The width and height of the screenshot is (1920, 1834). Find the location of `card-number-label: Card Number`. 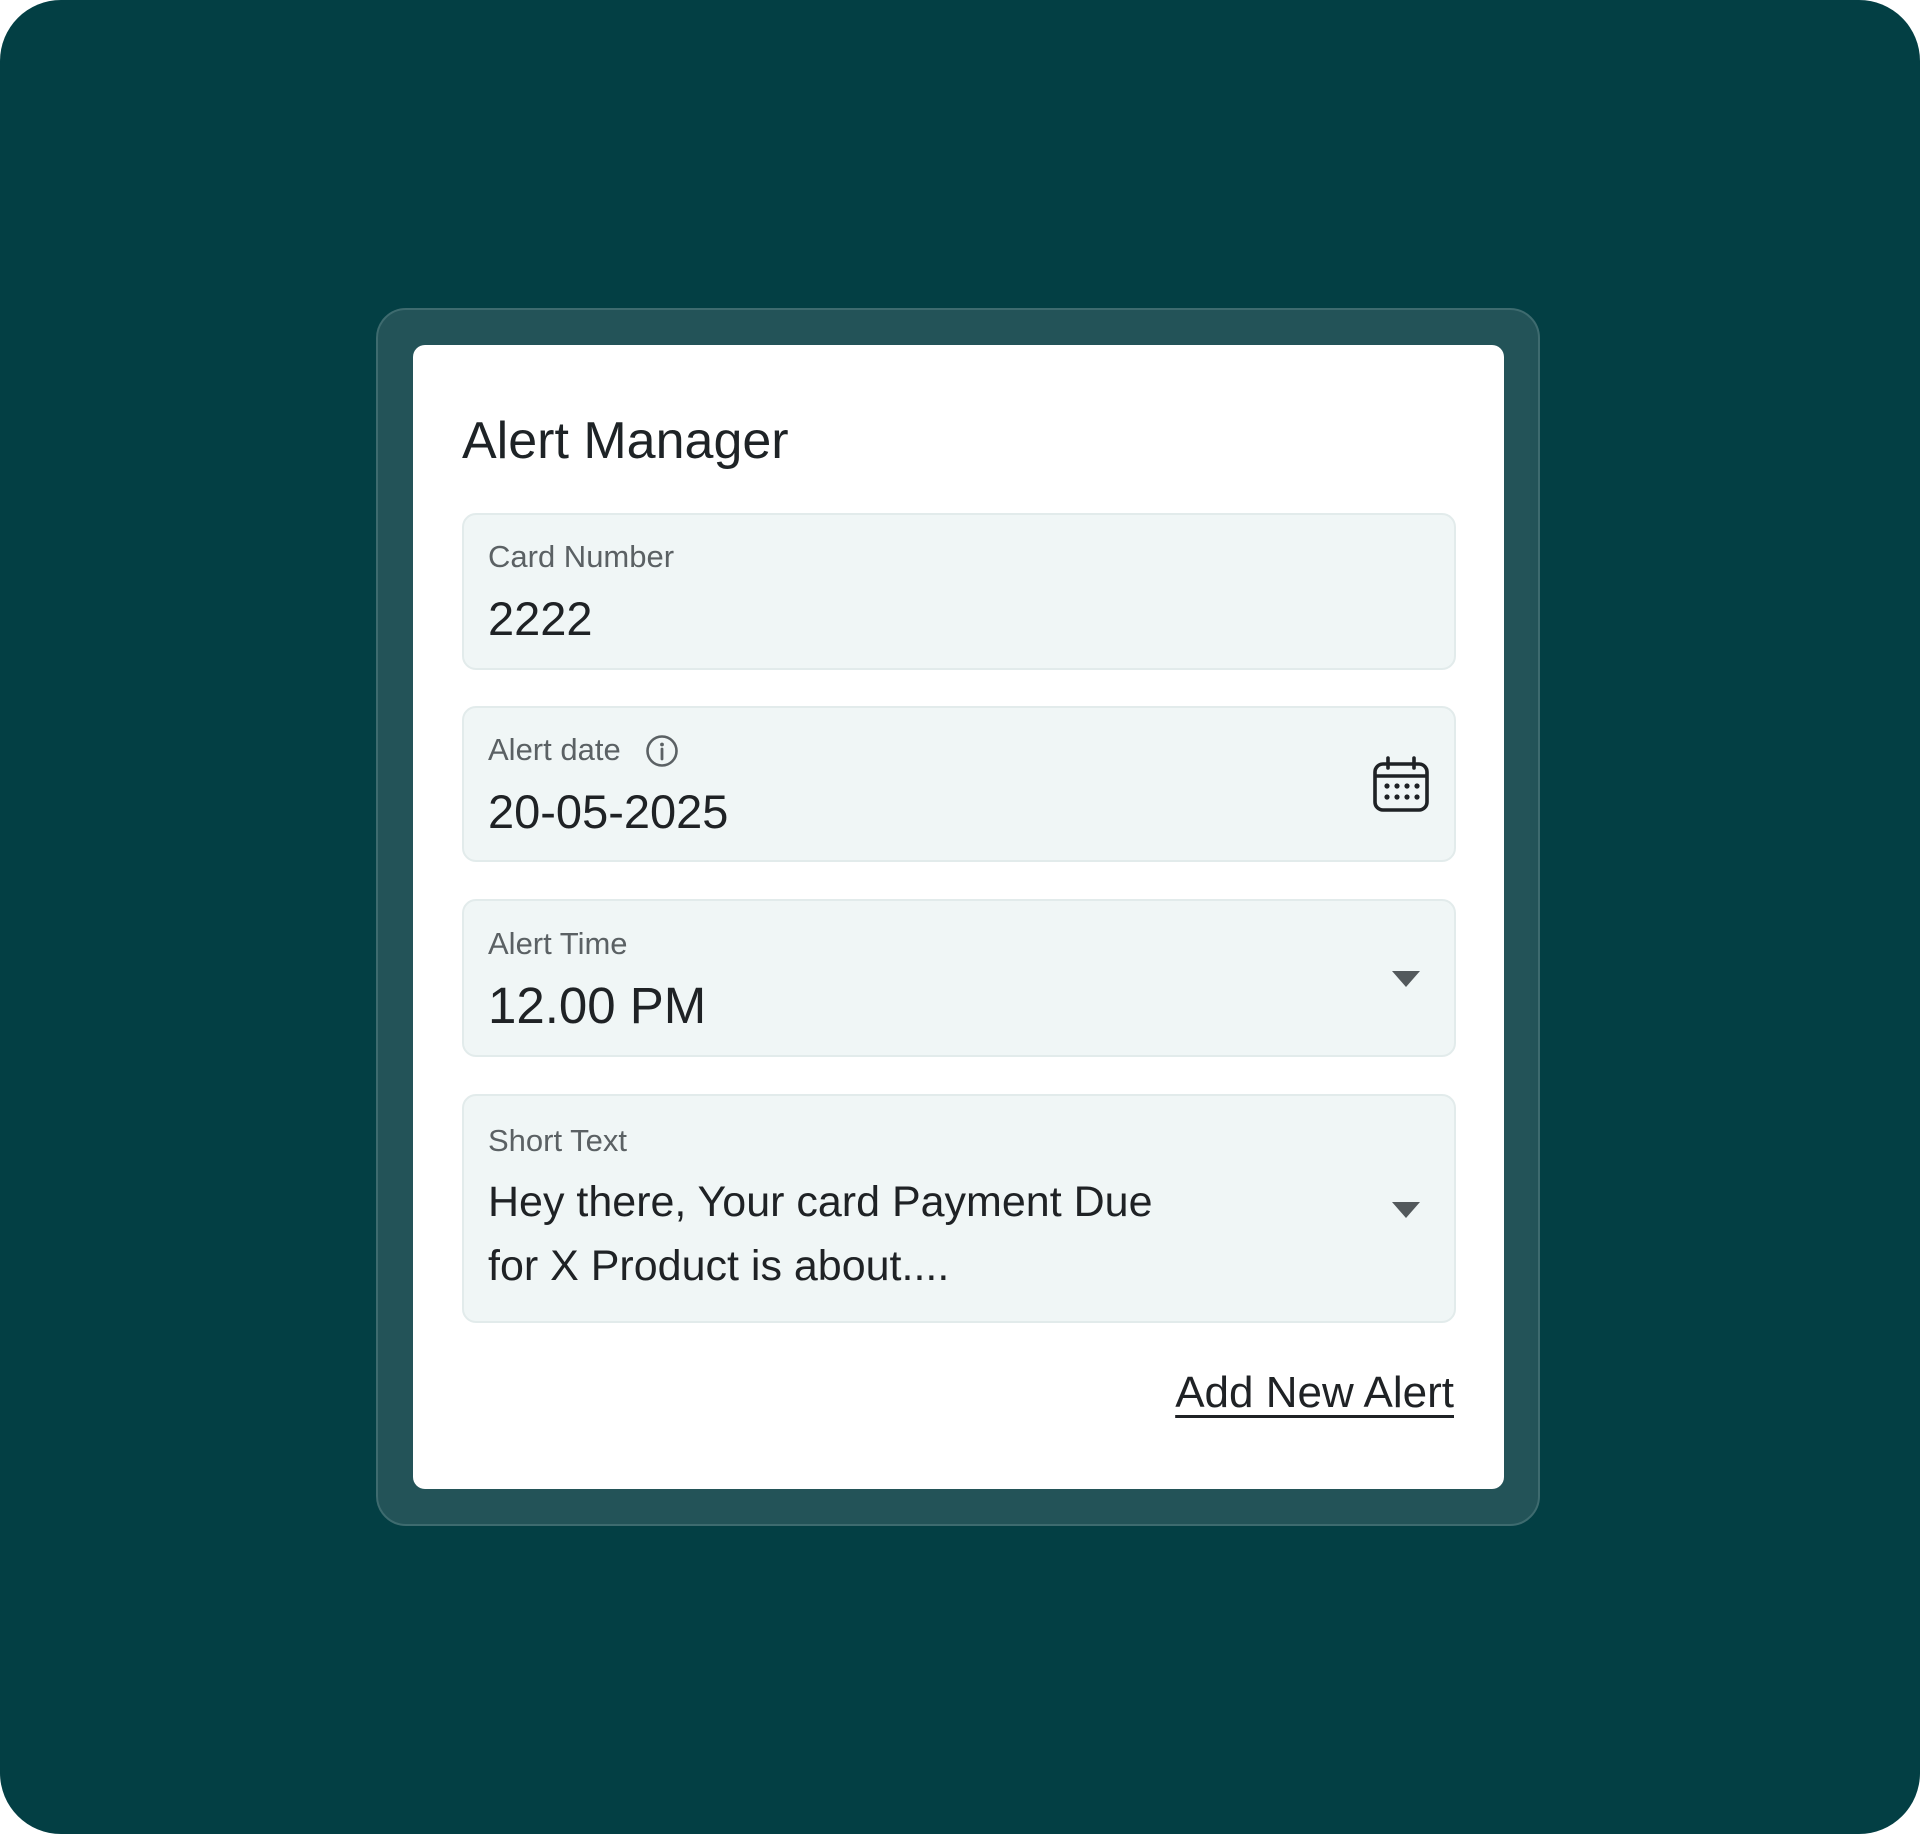

card-number-label: Card Number is located at coordinates (581, 556).